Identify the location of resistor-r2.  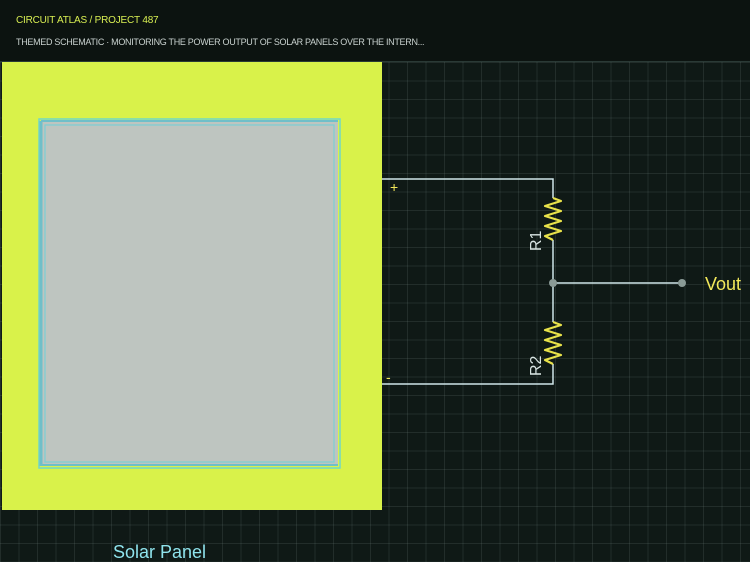
(553, 342).